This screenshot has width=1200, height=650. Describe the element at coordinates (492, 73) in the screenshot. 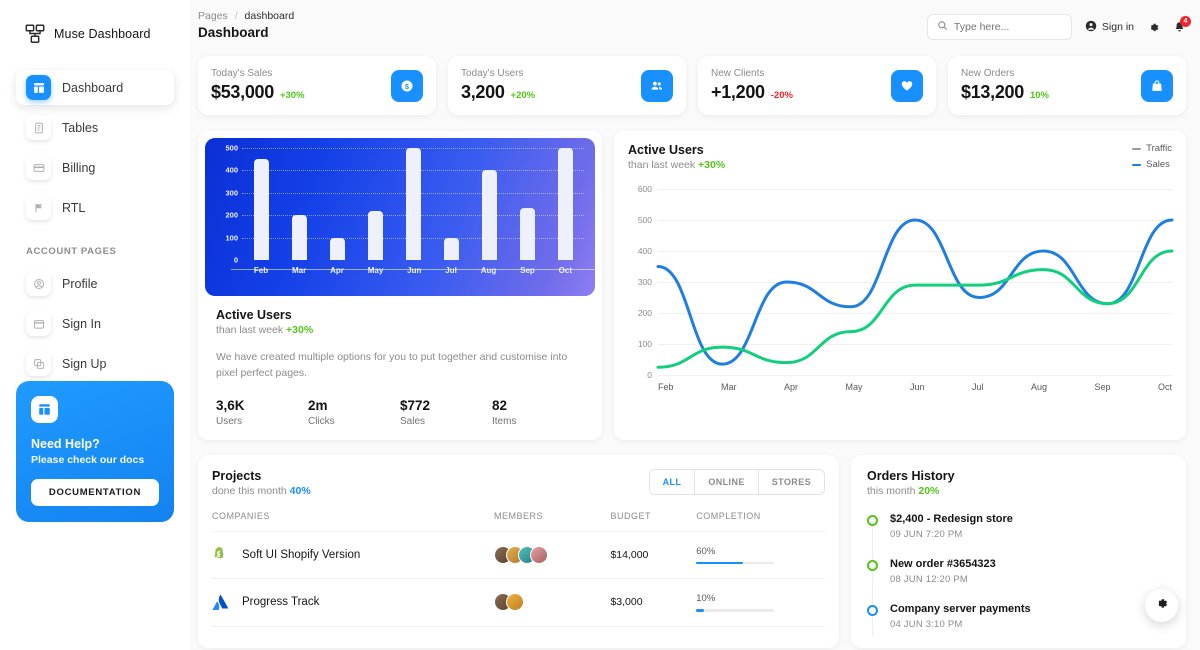

I see `stat-label: Today's Users` at that location.